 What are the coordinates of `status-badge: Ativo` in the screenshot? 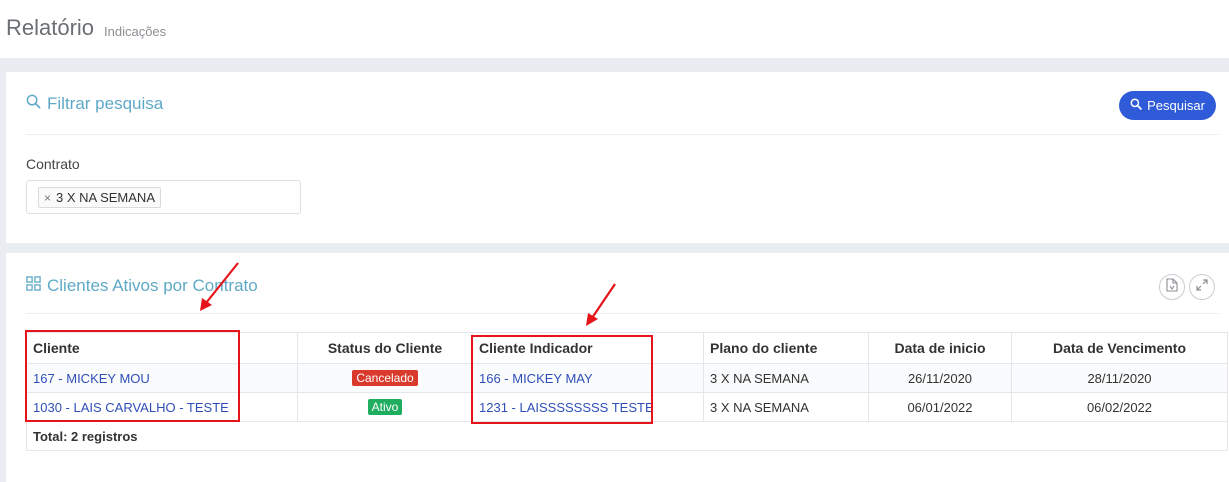 It's located at (385, 407).